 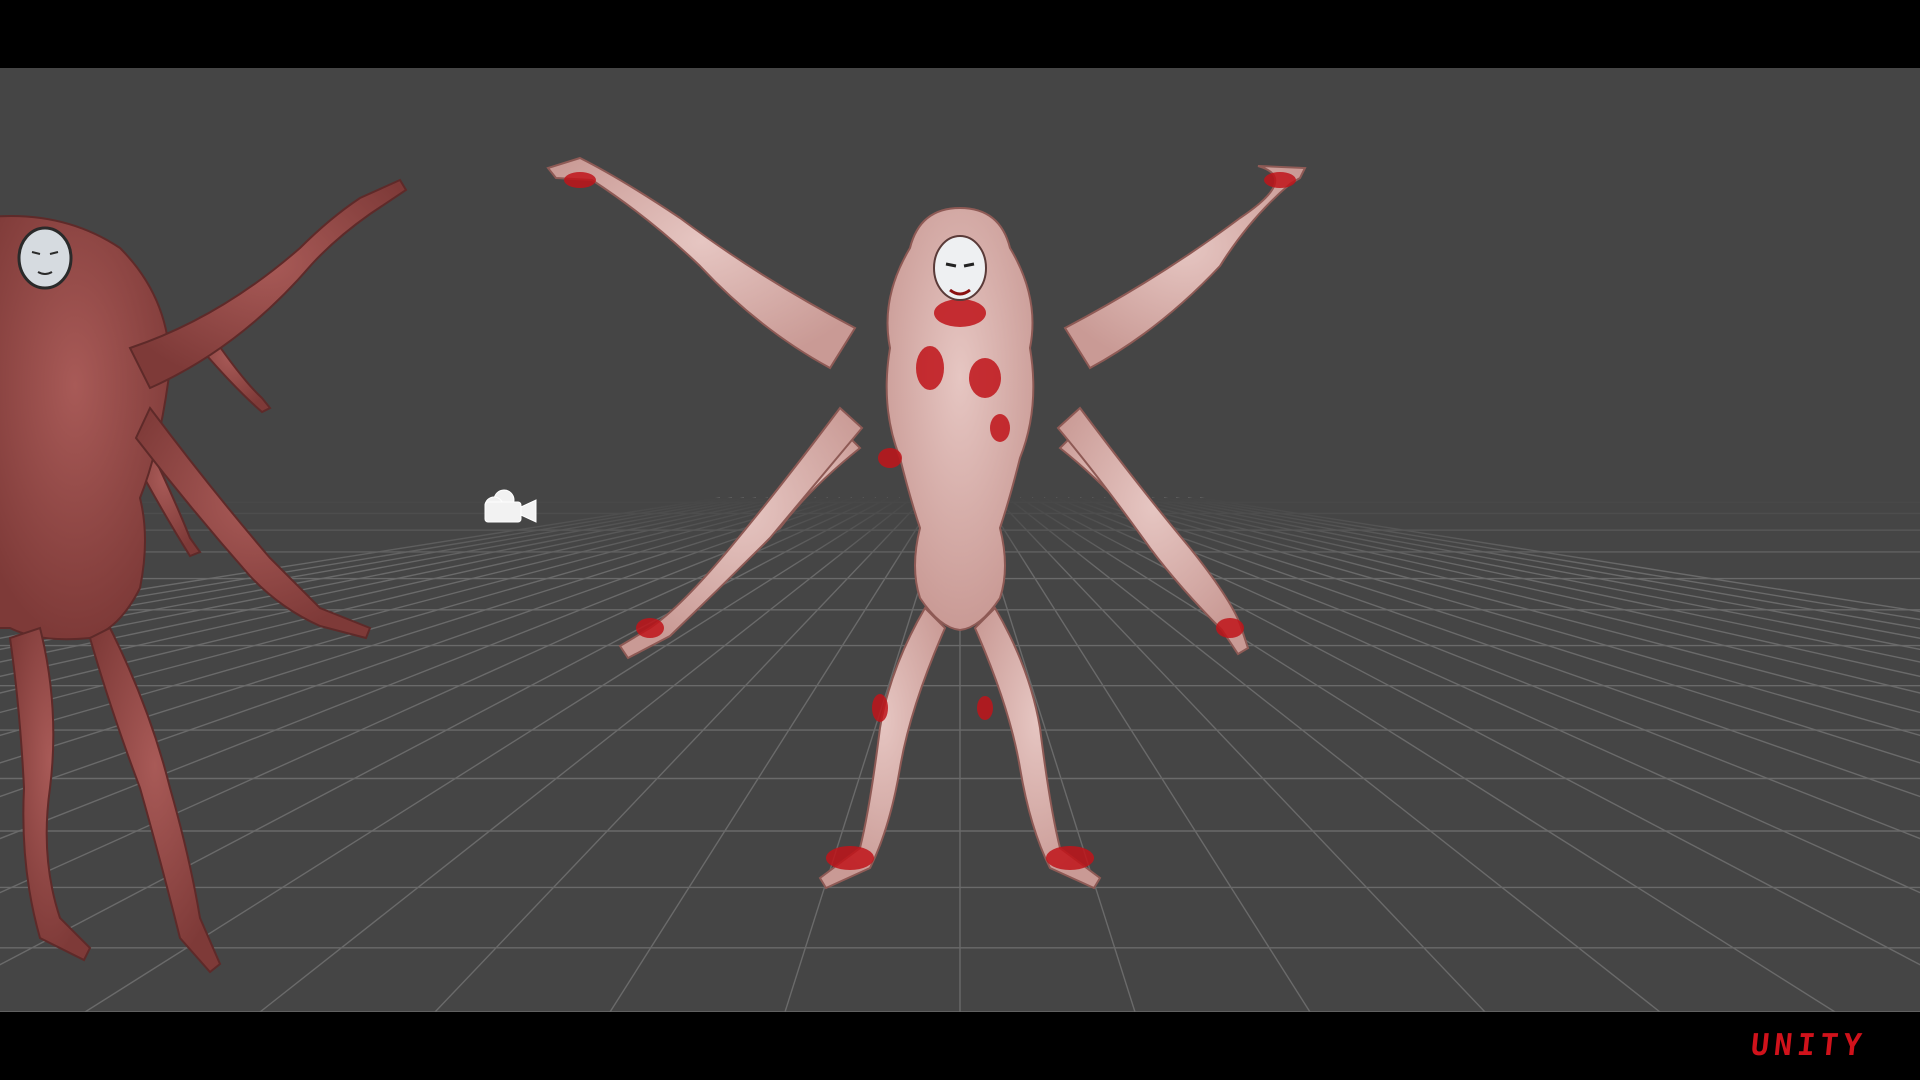 I want to click on unity-watermark: UNITY, so click(x=1808, y=1045).